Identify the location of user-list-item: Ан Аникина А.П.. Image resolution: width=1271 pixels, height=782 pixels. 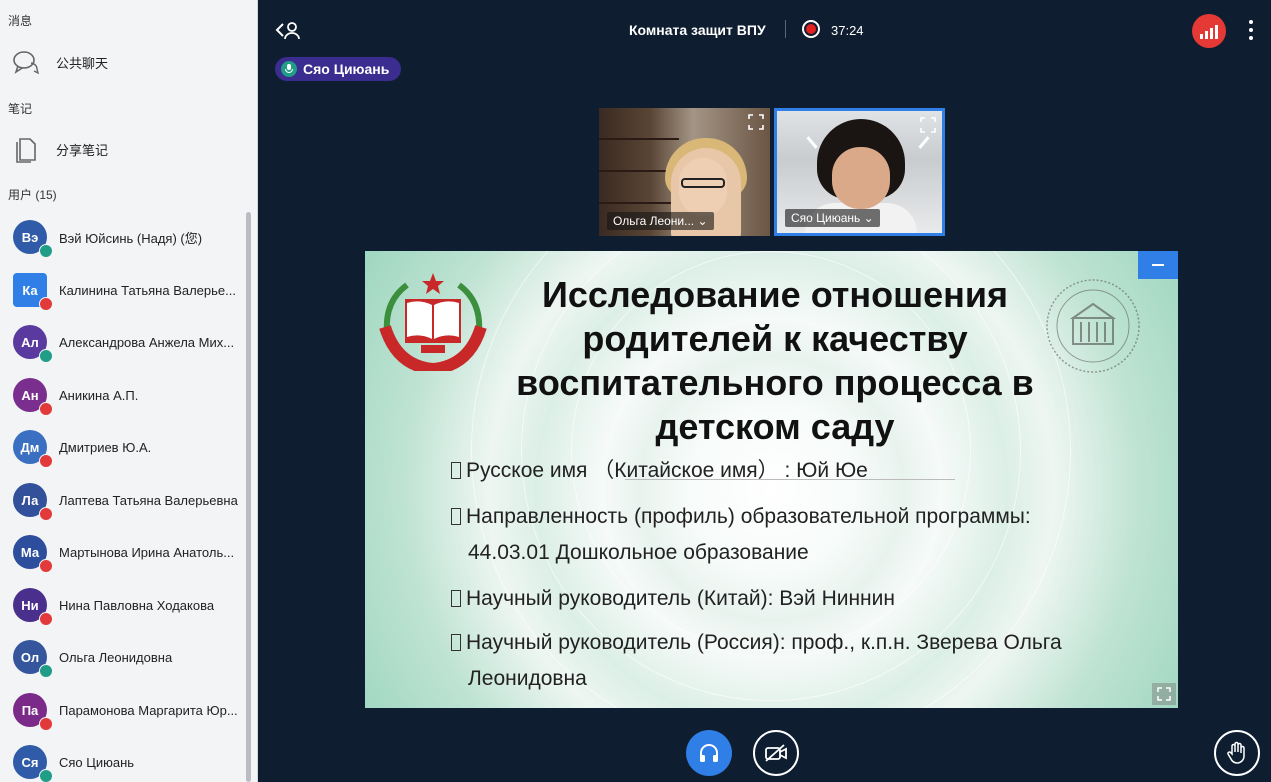
(125, 395).